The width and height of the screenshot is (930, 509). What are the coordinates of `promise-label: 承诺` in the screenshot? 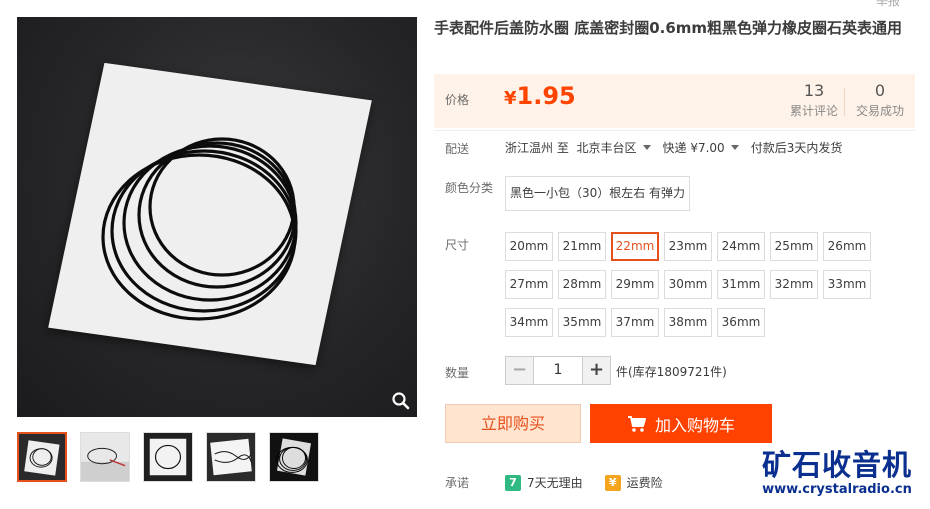 It's located at (457, 483).